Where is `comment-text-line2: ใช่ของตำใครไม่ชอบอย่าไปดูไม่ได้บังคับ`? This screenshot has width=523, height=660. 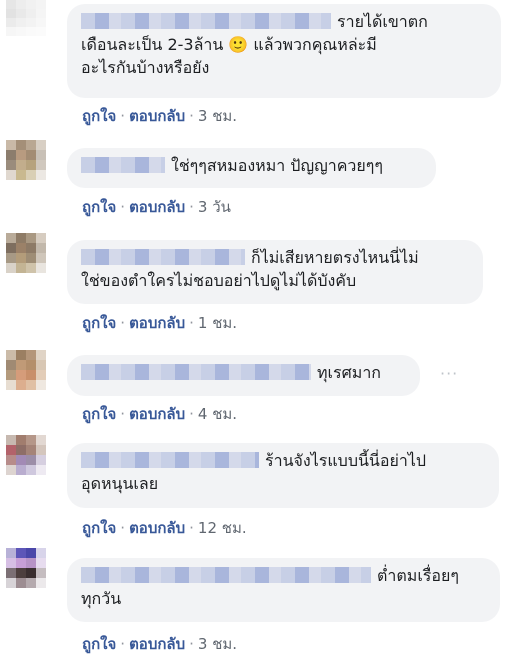 comment-text-line2: ใช่ของตำใครไม่ชอบอย่าไปดูไม่ได้บังคับ is located at coordinates (219, 280).